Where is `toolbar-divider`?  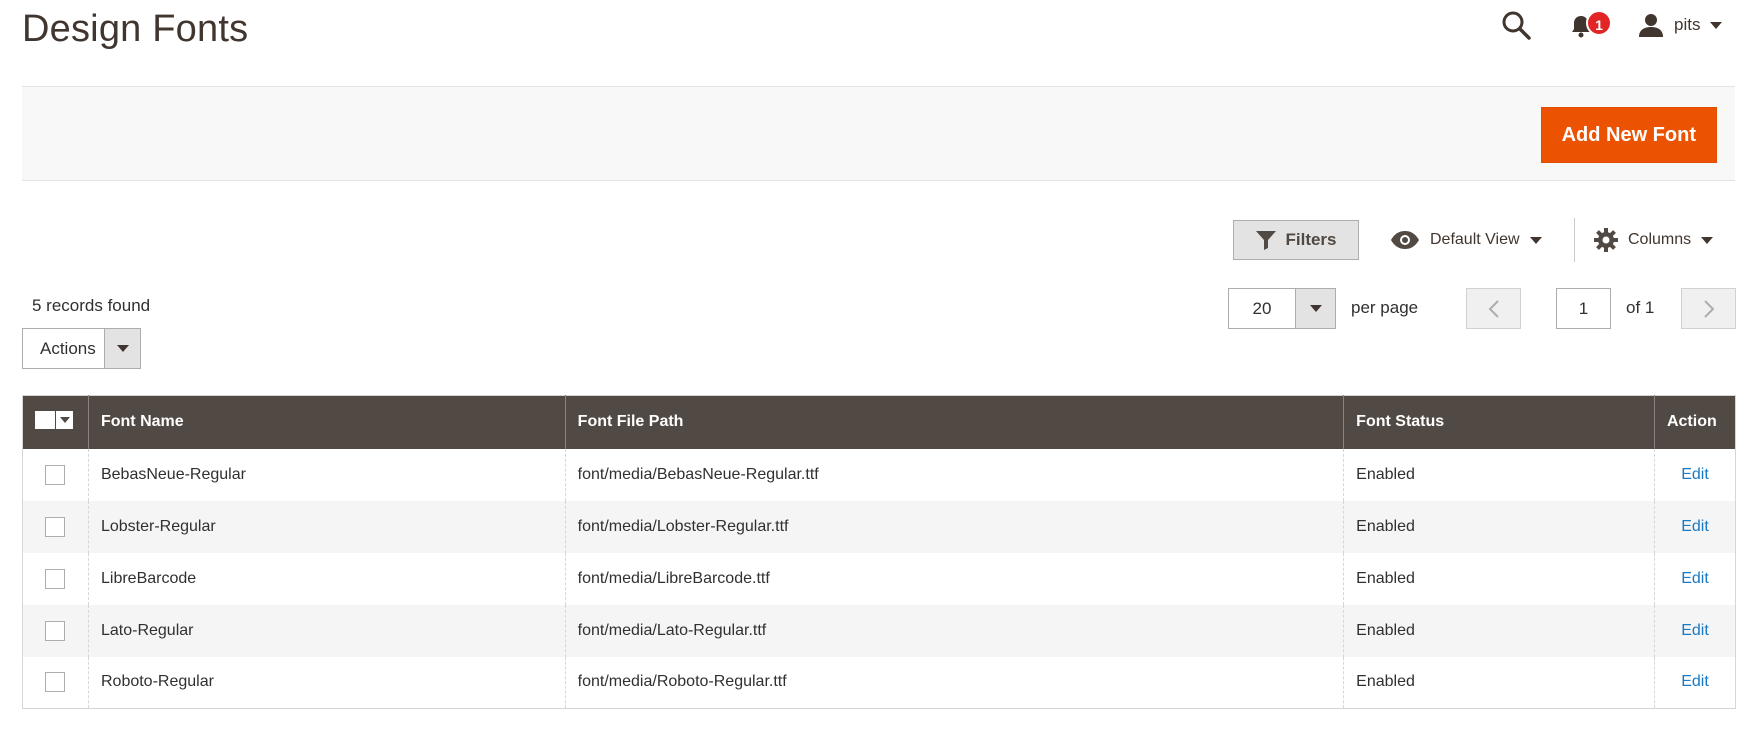
toolbar-divider is located at coordinates (1574, 240).